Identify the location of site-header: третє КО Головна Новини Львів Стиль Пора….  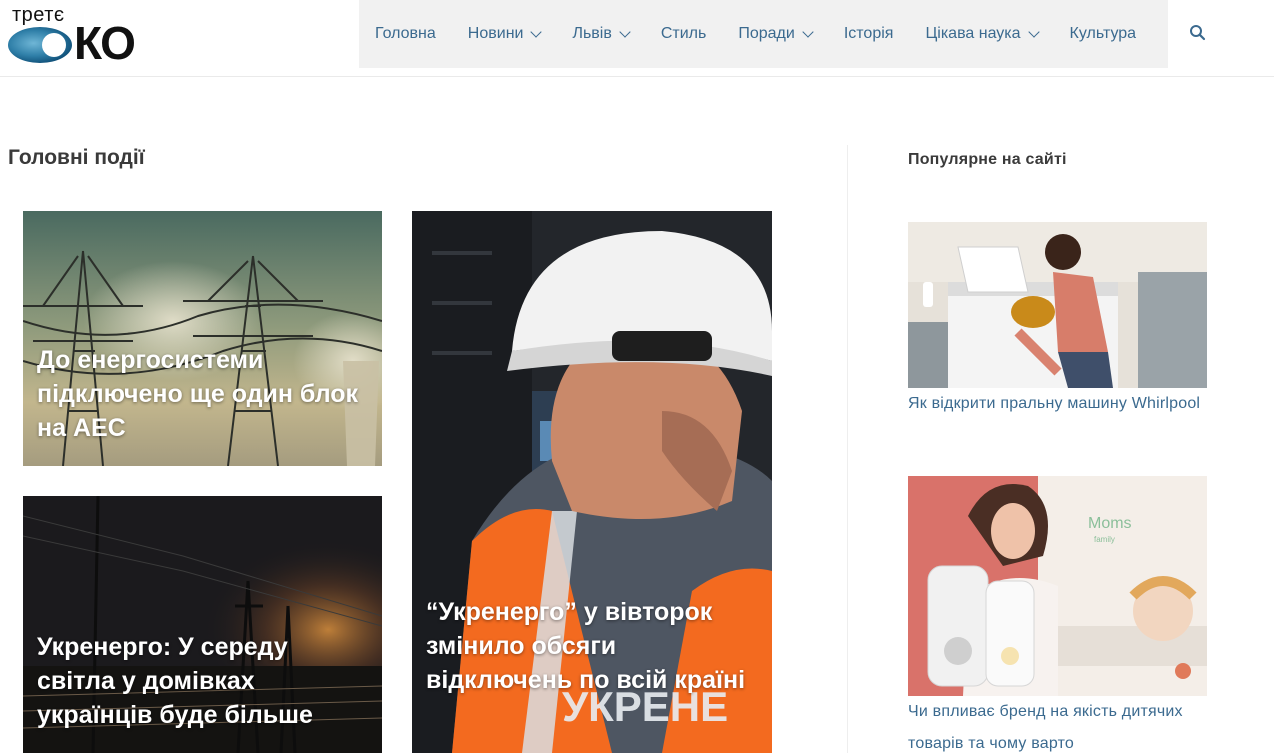
(637, 38).